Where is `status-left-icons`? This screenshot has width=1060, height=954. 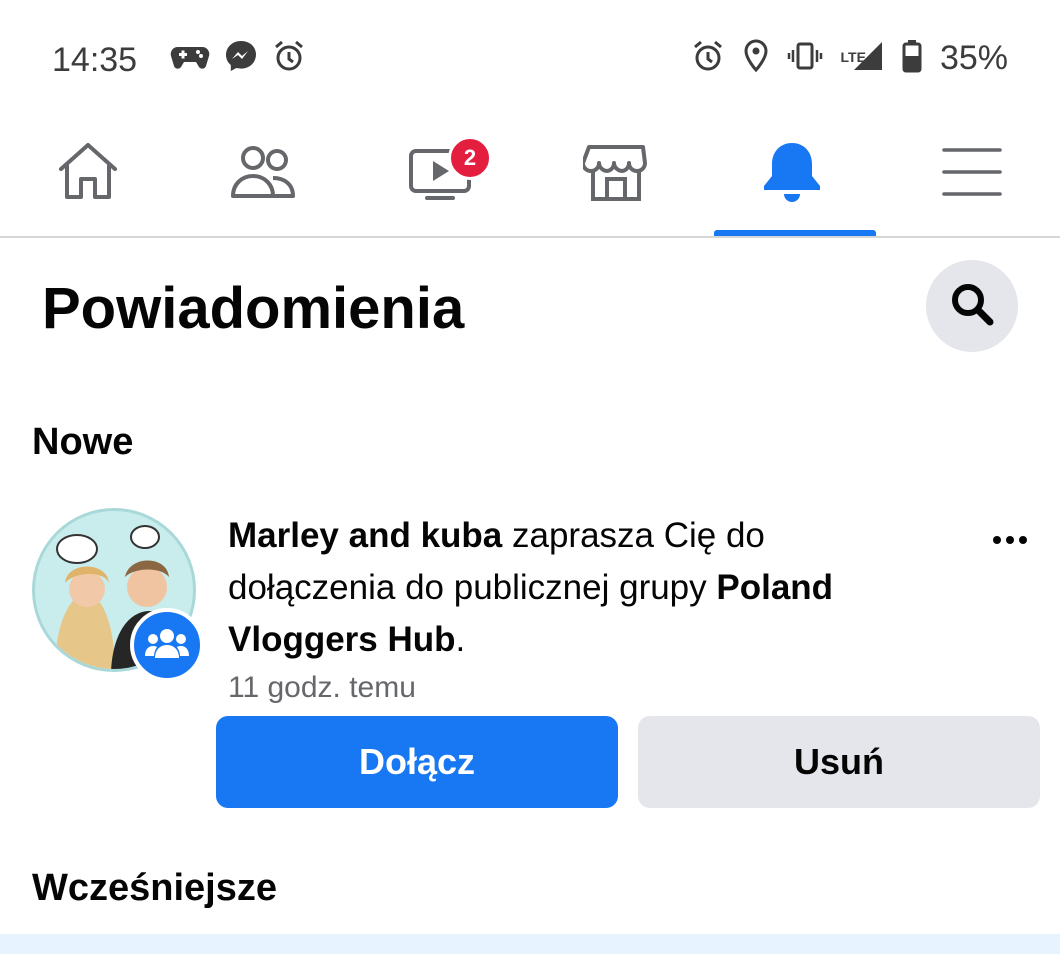
status-left-icons is located at coordinates (238, 58).